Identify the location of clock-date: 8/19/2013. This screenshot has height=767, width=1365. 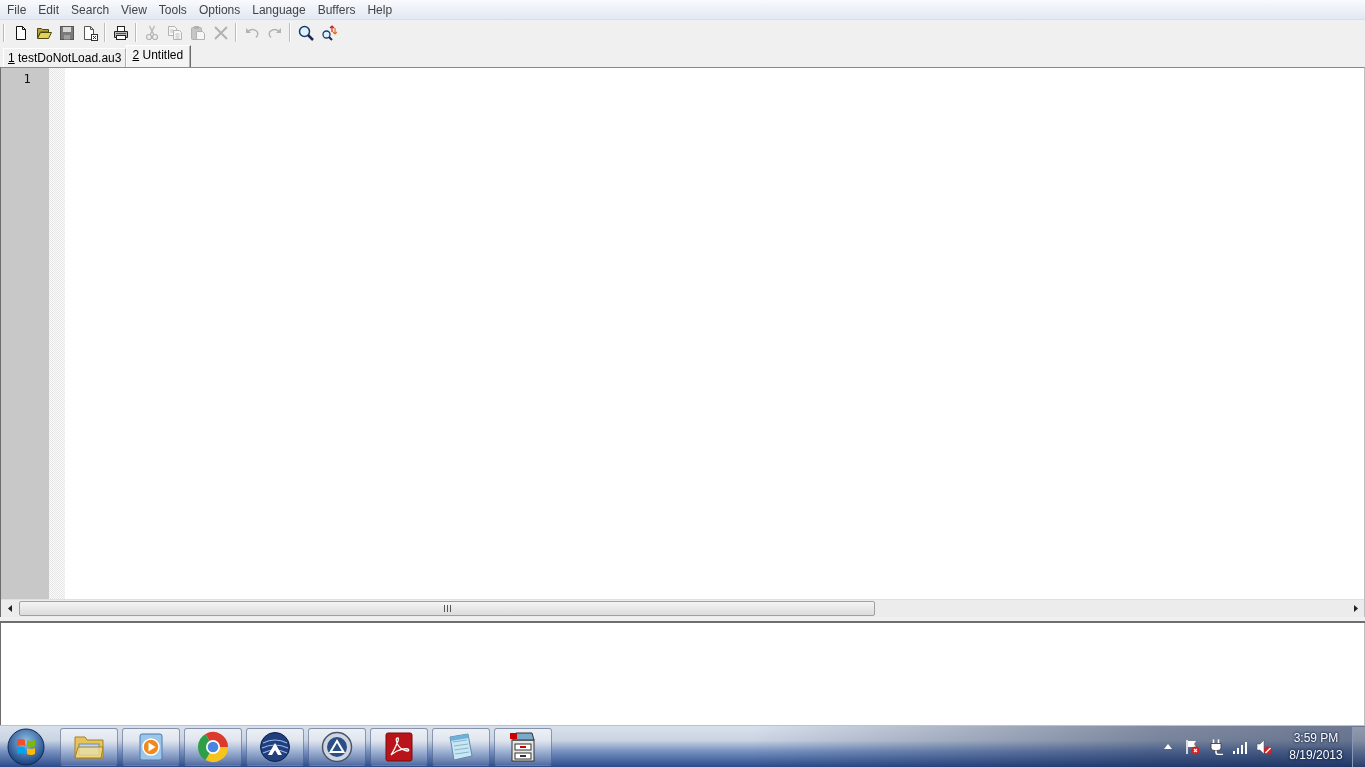
(1316, 755).